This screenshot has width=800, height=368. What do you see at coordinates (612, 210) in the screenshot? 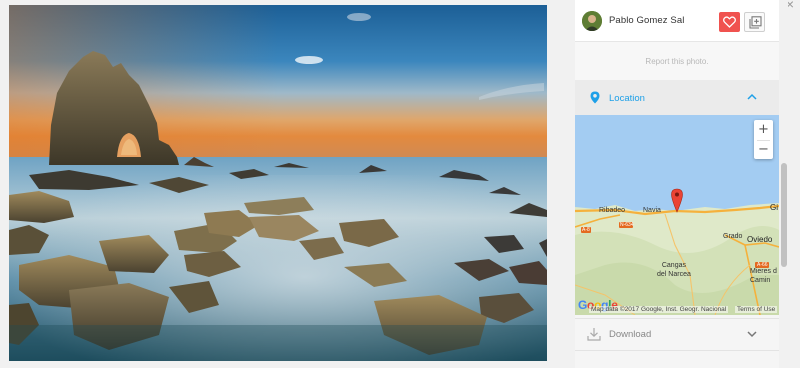
I see `map-place-ribadeo: Ribadeo` at bounding box center [612, 210].